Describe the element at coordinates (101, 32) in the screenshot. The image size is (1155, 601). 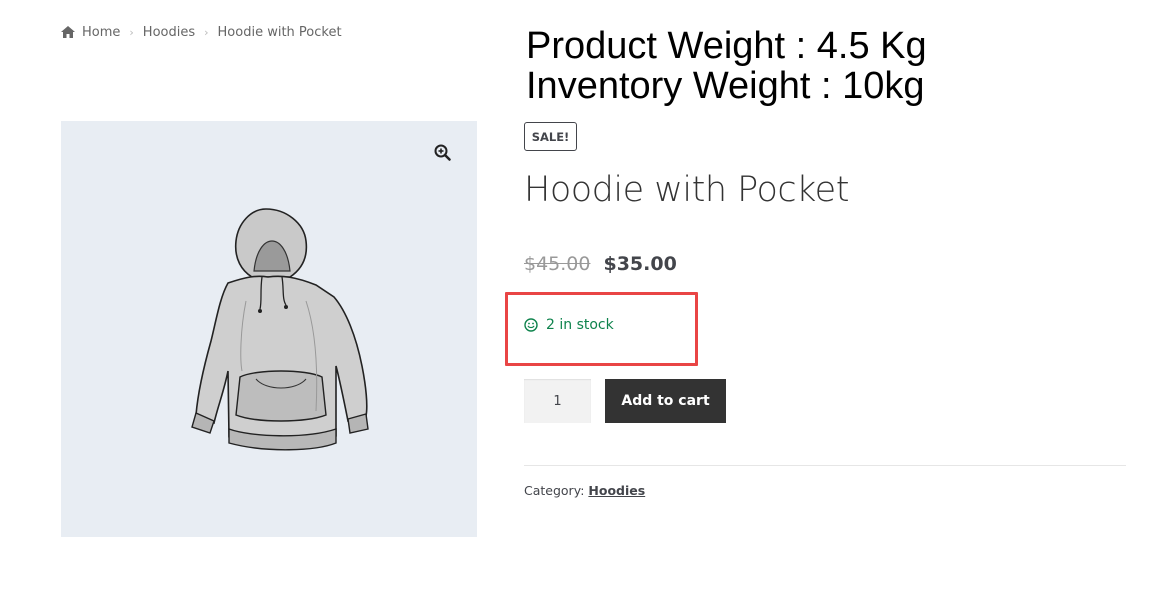
I see `breadcrumb-home-link: Home` at that location.